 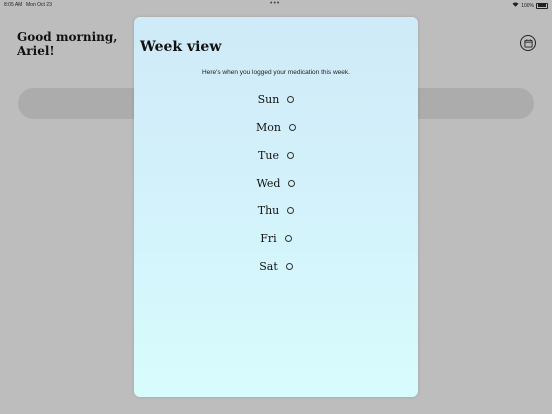 I want to click on day-row-mon: Mon, so click(x=276, y=127).